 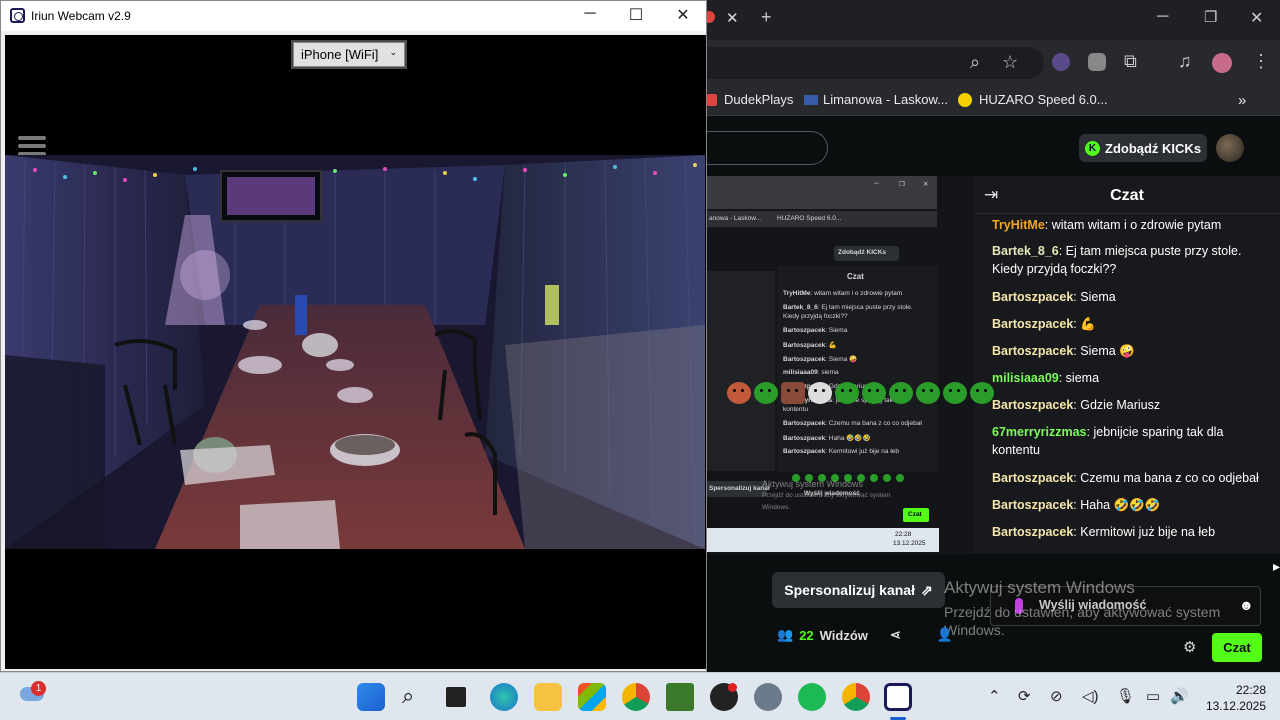 I want to click on add-user-icon: 👤, so click(x=945, y=635).